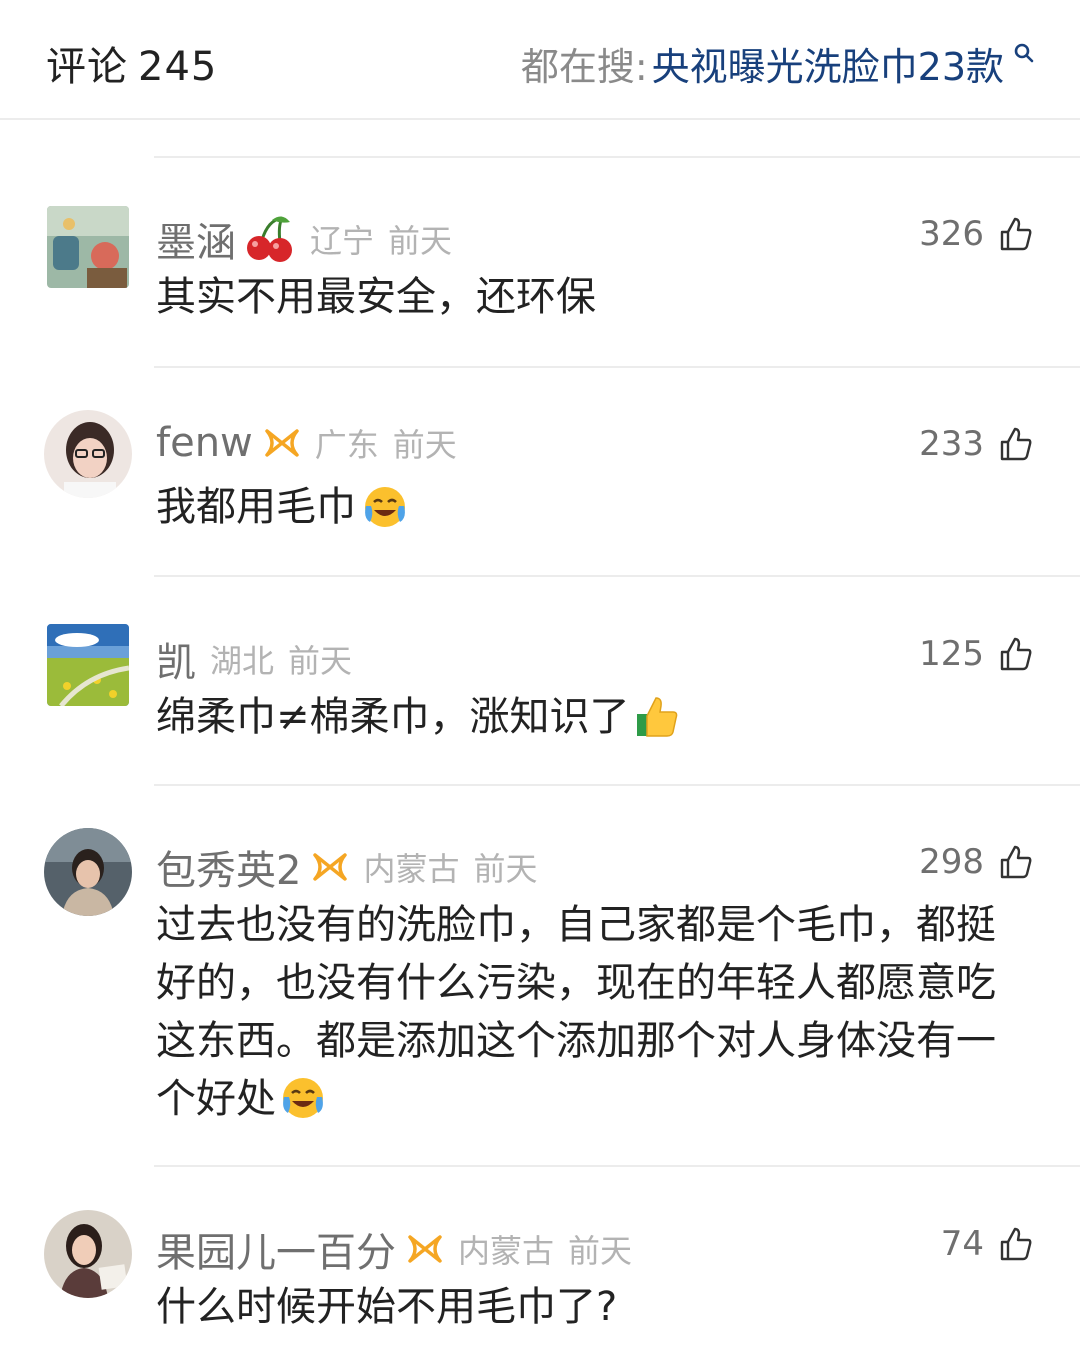 The image size is (1080, 1366). Describe the element at coordinates (304, 239) in the screenshot. I see `comment-meta: 墨涵 辽宁 前天` at that location.